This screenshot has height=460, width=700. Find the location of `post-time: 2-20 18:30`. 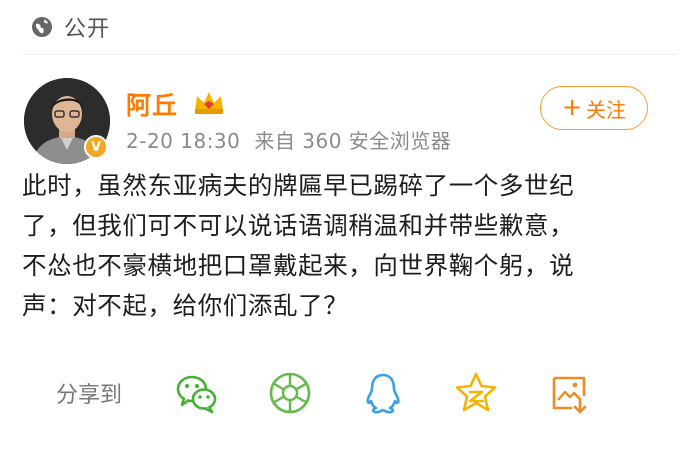

post-time: 2-20 18:30 is located at coordinates (183, 141).